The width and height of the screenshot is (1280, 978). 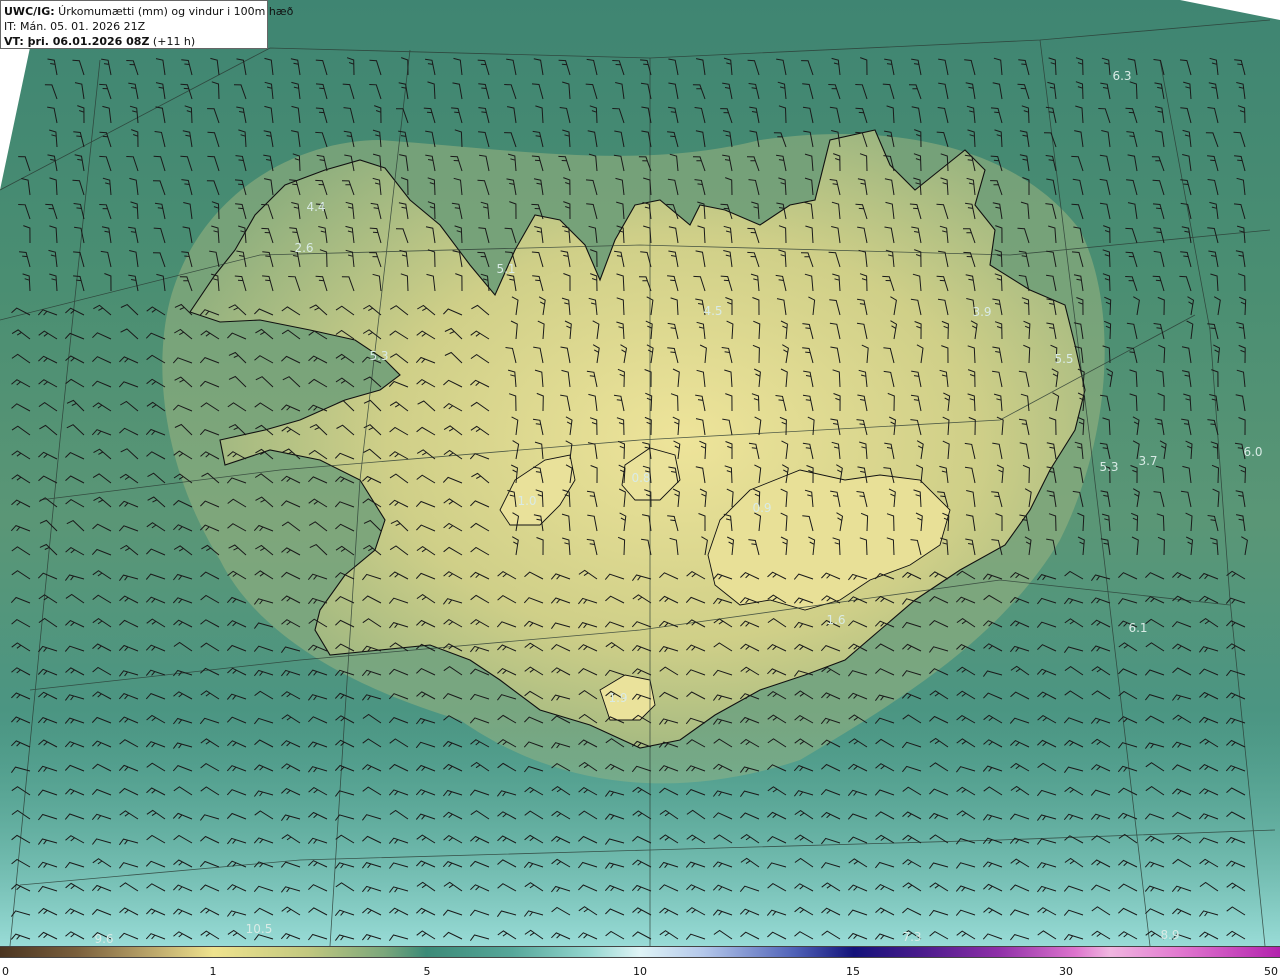 What do you see at coordinates (1109, 467) in the screenshot?
I see `value-label: 5.3` at bounding box center [1109, 467].